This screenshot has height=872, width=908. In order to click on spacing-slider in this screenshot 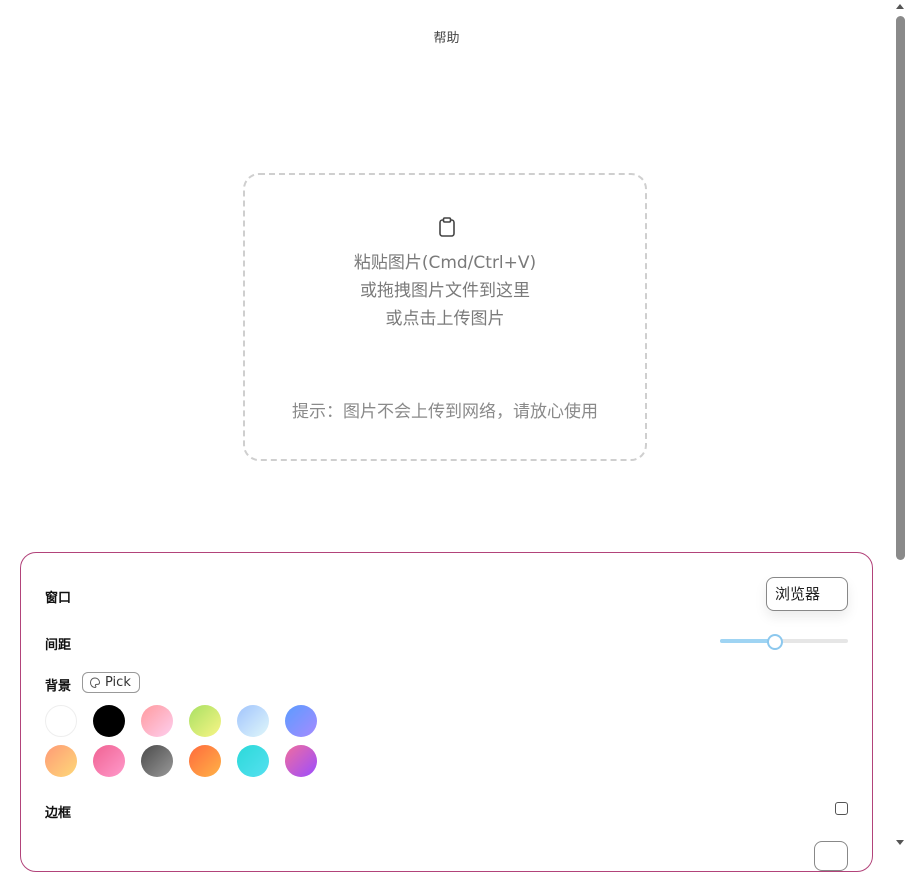, I will do `click(784, 641)`.